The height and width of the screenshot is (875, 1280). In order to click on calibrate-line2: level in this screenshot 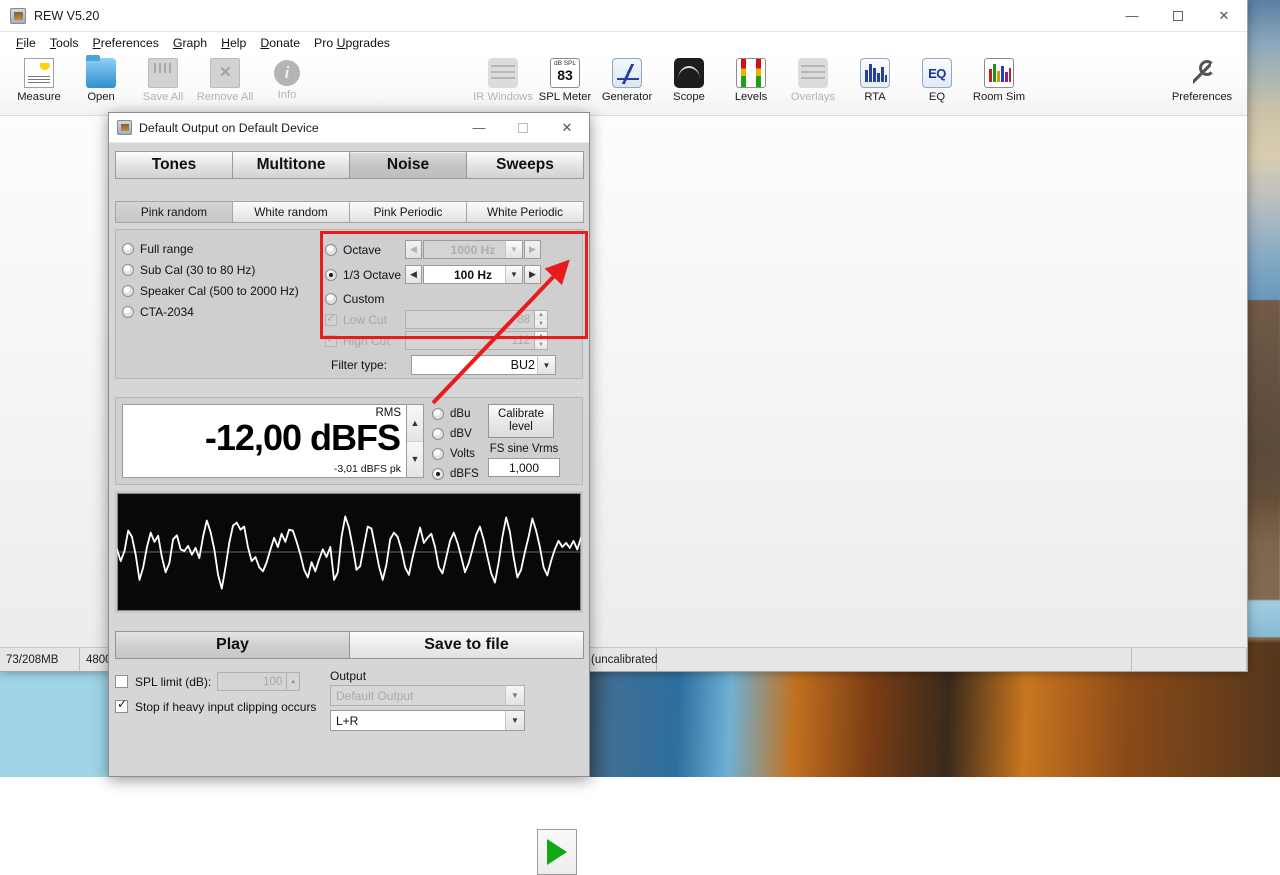, I will do `click(521, 427)`.